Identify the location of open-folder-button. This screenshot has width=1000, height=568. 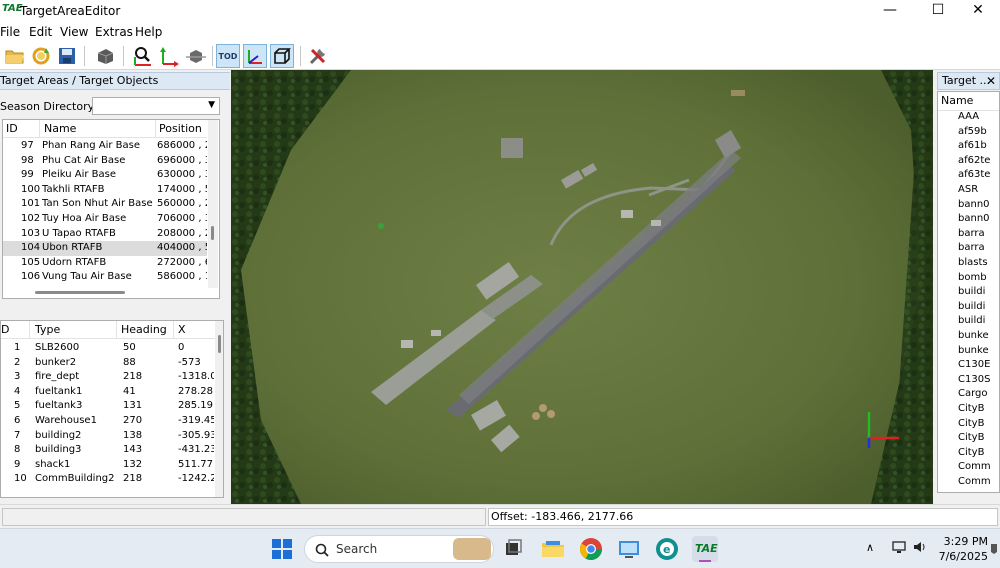
(15, 56).